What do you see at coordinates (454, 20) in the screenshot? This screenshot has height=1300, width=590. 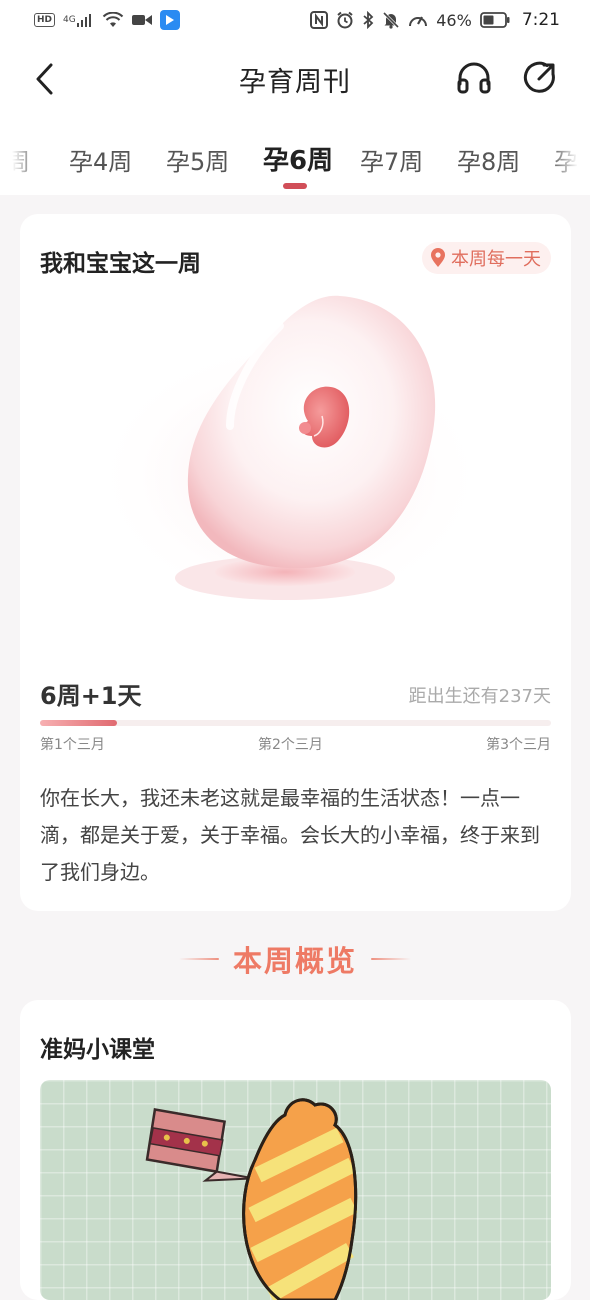 I see `battery-percent: 46%` at bounding box center [454, 20].